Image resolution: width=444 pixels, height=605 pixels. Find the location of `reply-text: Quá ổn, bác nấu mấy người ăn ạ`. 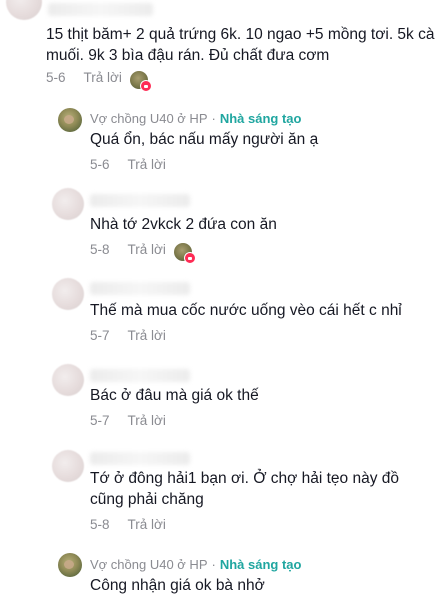

reply-text: Quá ổn, bác nấu mấy người ăn ạ is located at coordinates (204, 139).